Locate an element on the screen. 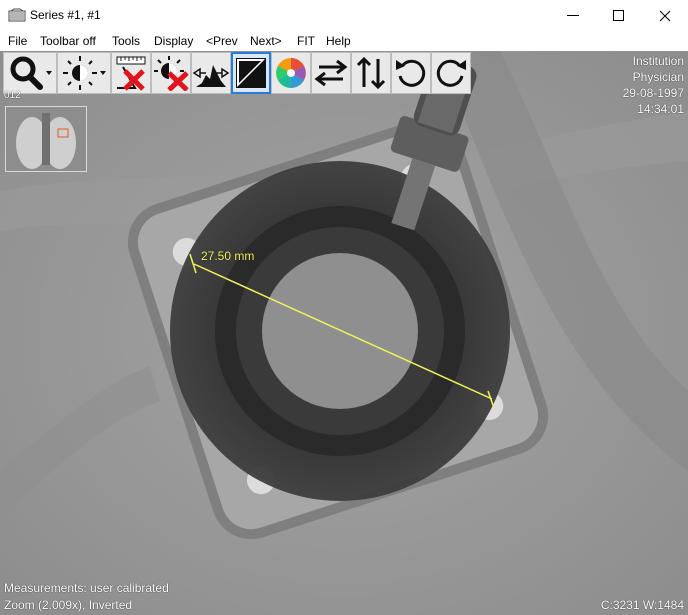 The height and width of the screenshot is (615, 688). institution-label: Institution is located at coordinates (658, 61).